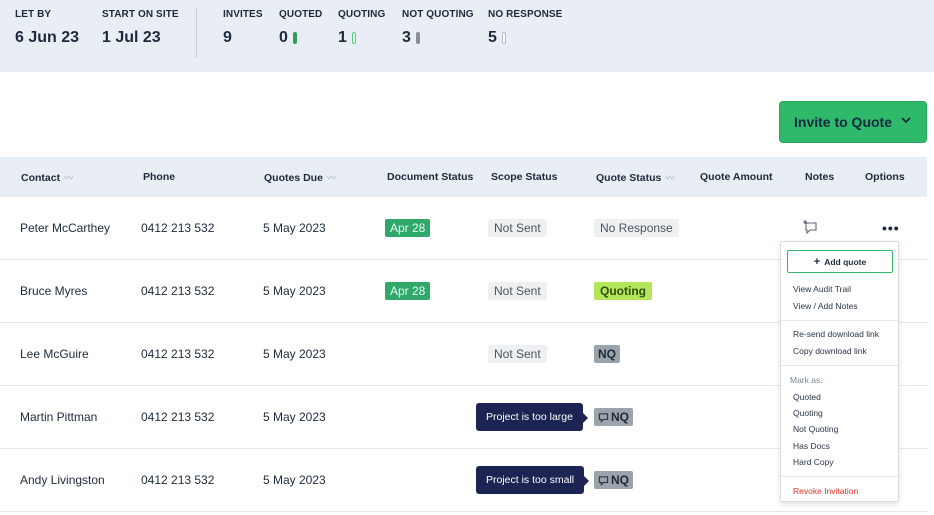 The width and height of the screenshot is (934, 515). I want to click on add-quote-label: Add quote, so click(845, 261).